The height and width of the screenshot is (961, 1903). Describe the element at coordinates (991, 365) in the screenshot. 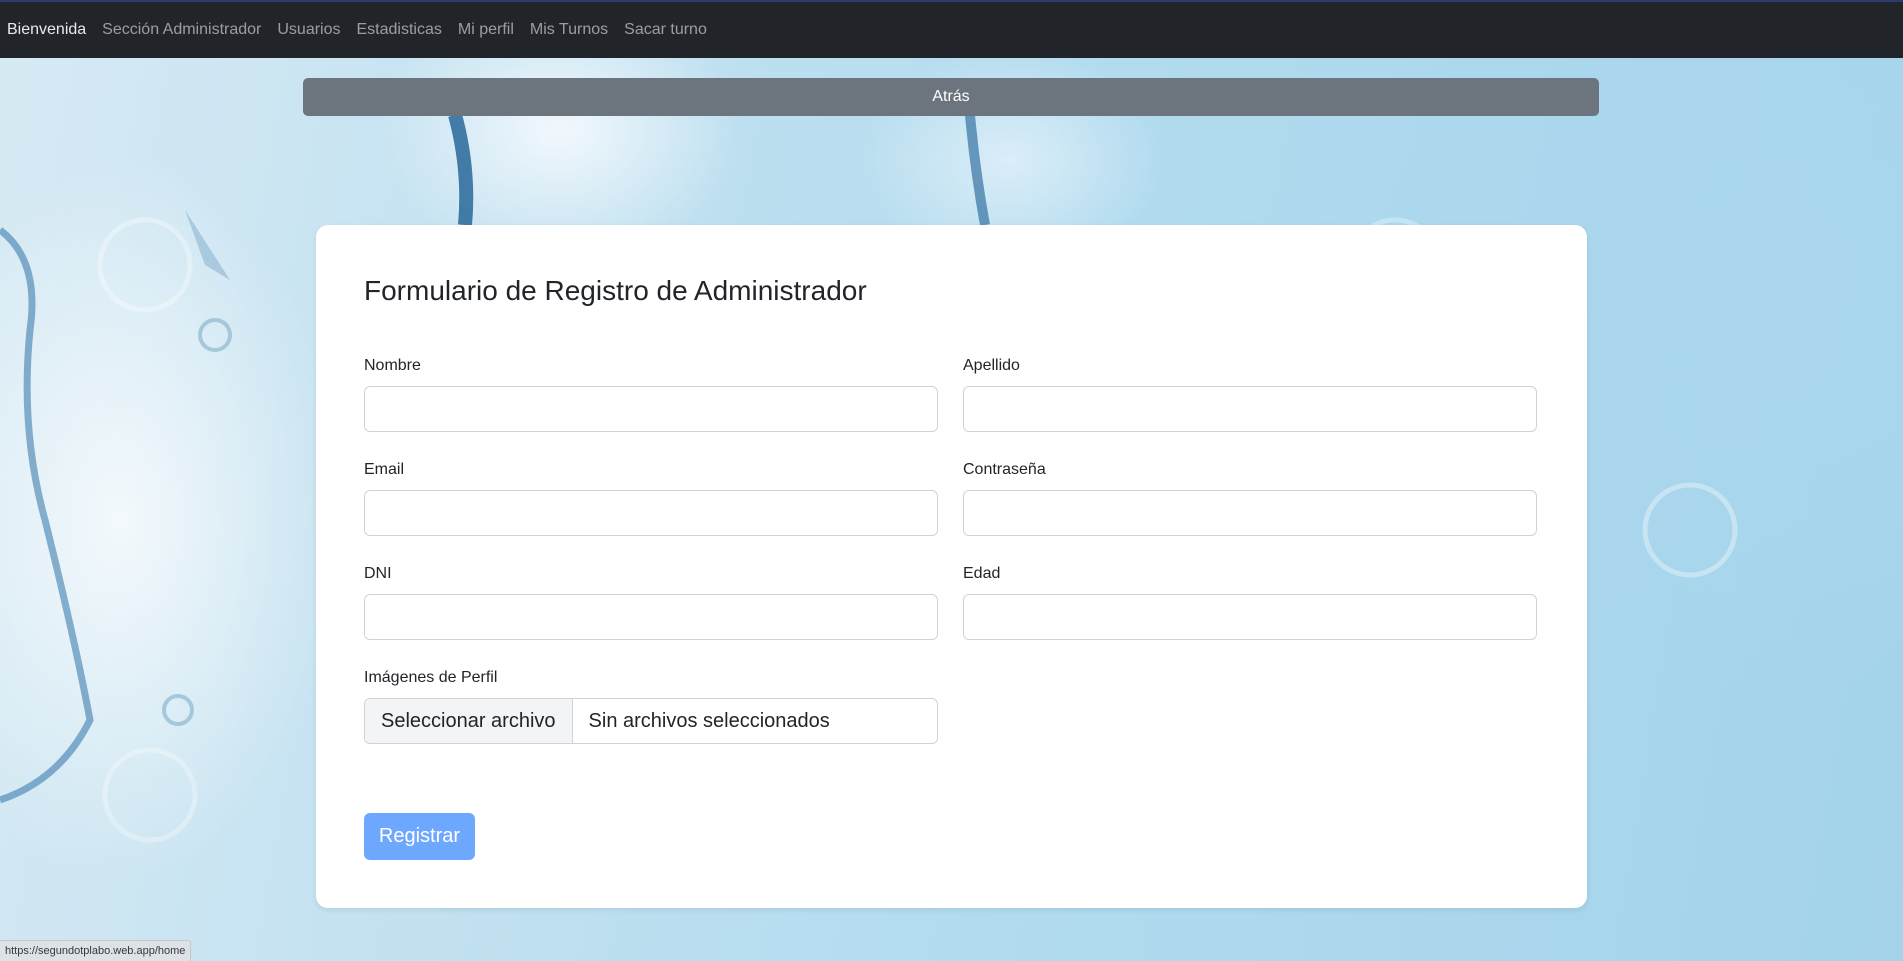

I see `apellido-label: Apellido` at that location.